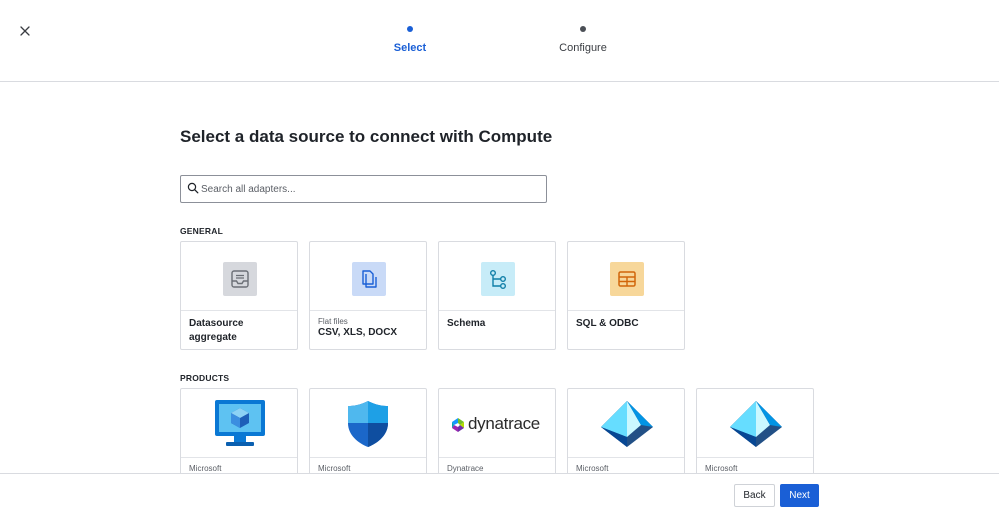 The width and height of the screenshot is (999, 517). I want to click on adapter-card-schema: Schema, so click(497, 295).